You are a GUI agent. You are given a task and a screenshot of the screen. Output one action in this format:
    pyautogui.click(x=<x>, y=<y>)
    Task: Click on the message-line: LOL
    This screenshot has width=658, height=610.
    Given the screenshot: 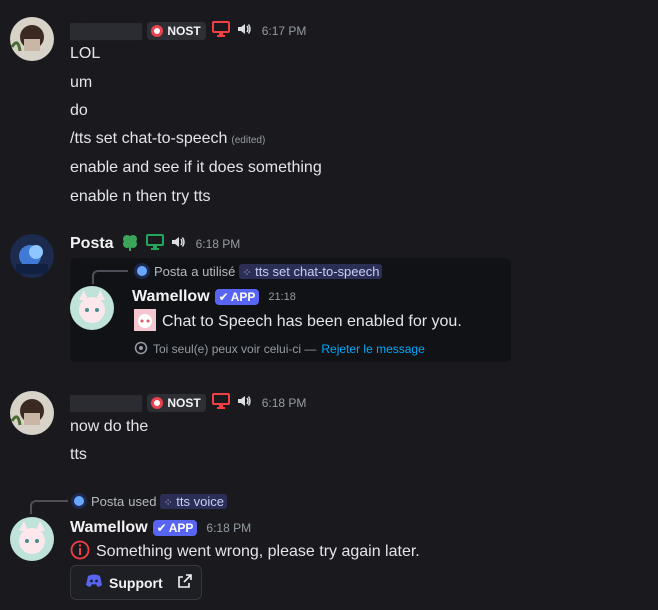 What is the action you would take?
    pyautogui.click(x=85, y=53)
    